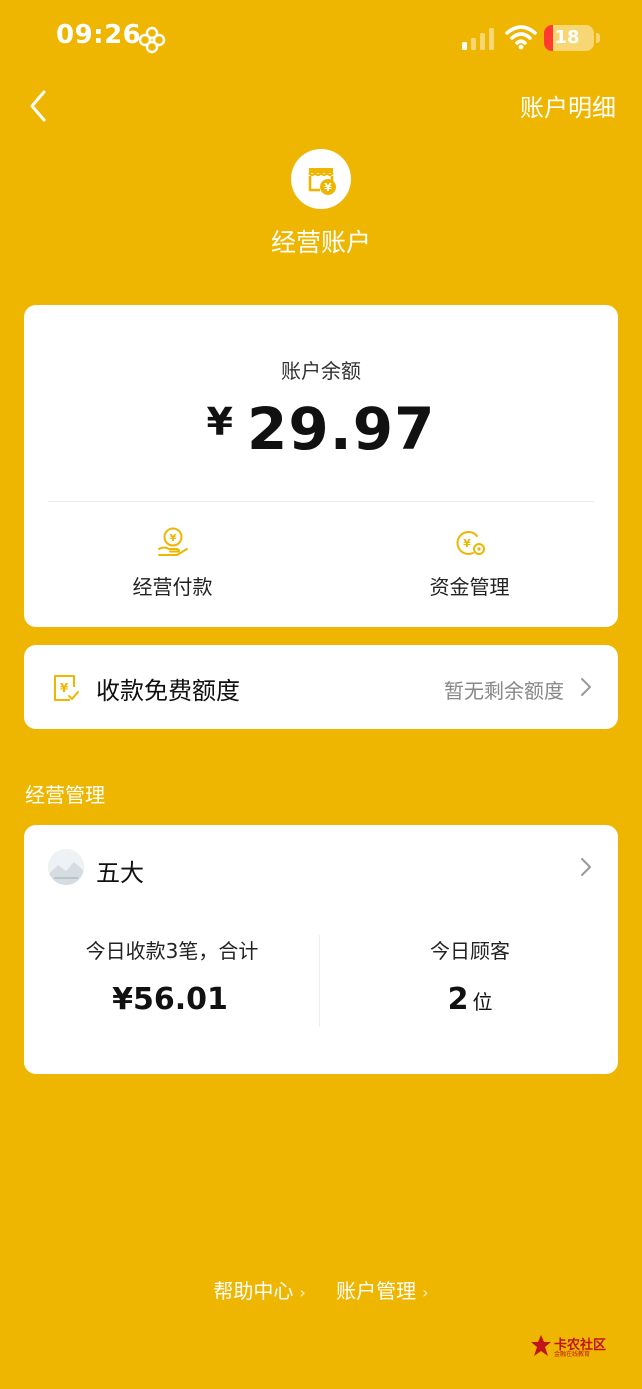  I want to click on footer-links: 帮助中心 › 账户管理 ›, so click(321, 1289).